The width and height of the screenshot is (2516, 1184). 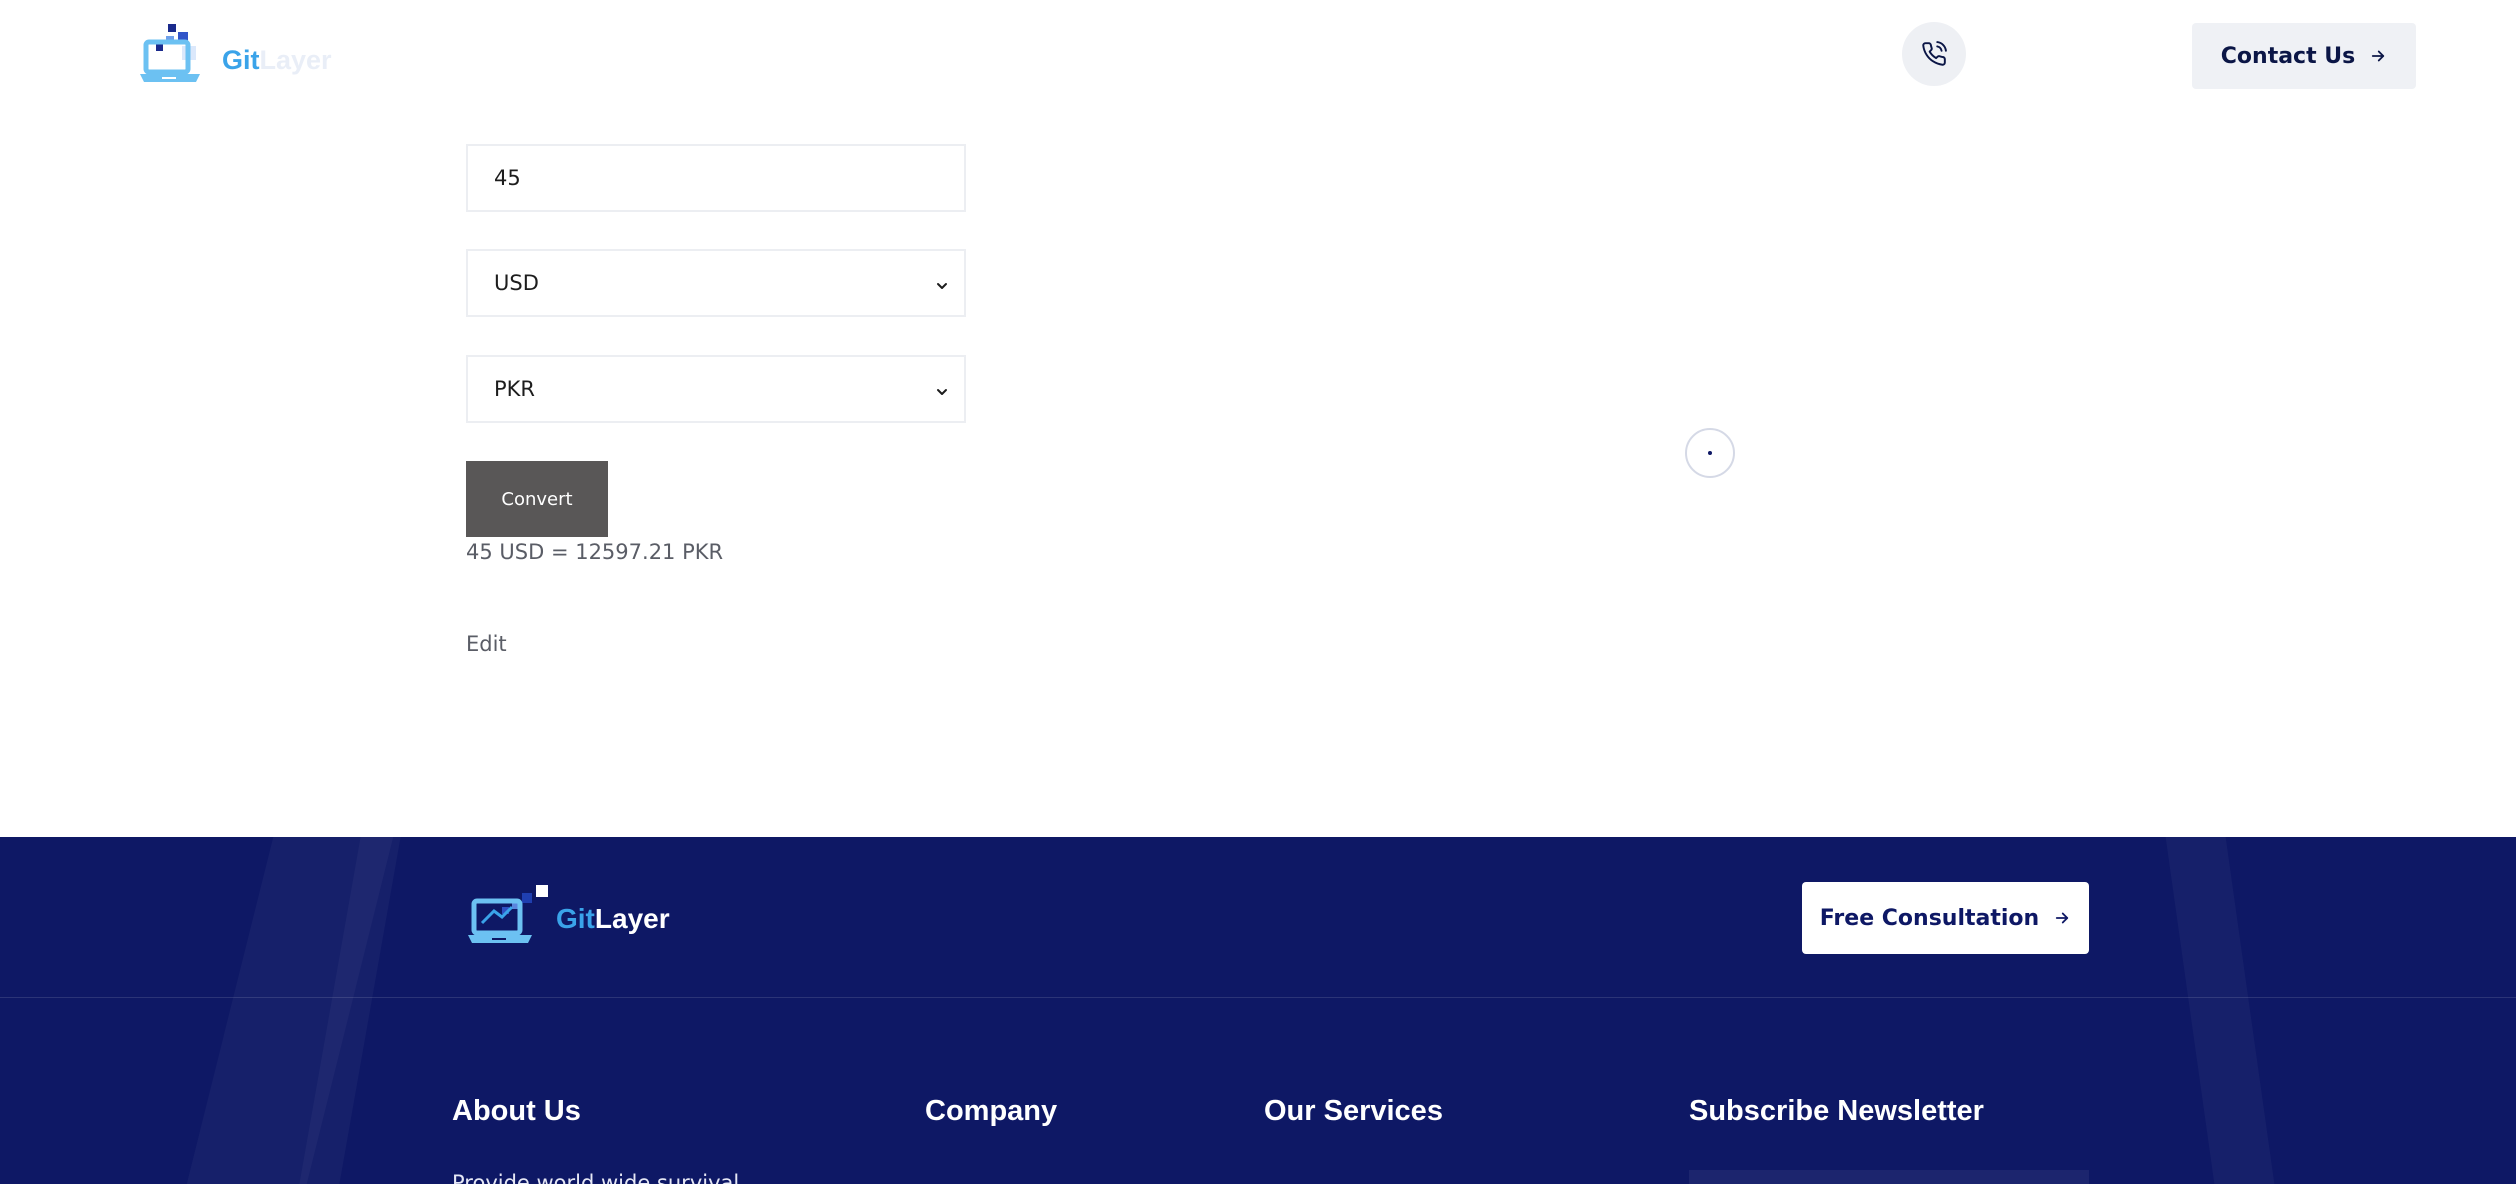 I want to click on edit-link: Edit, so click(x=486, y=644).